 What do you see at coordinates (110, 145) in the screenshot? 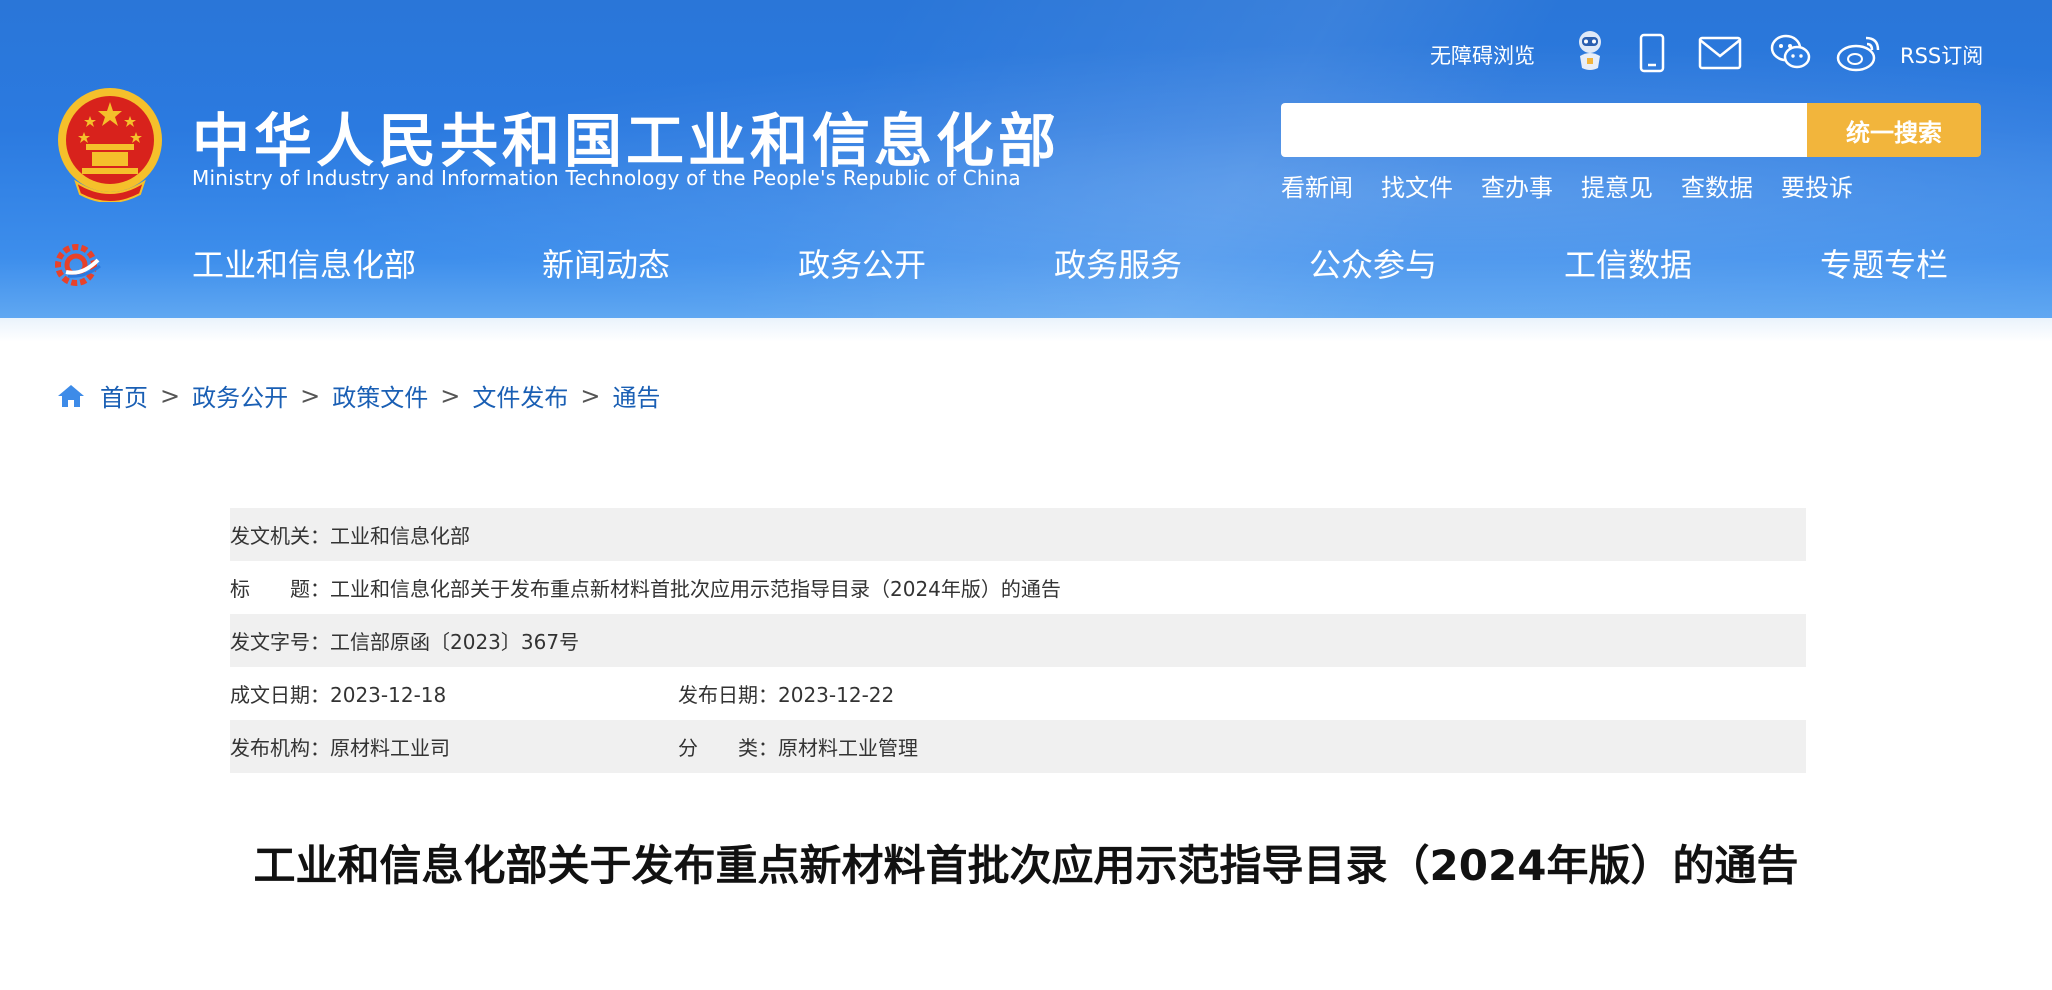
I see `national-emblem-icon` at bounding box center [110, 145].